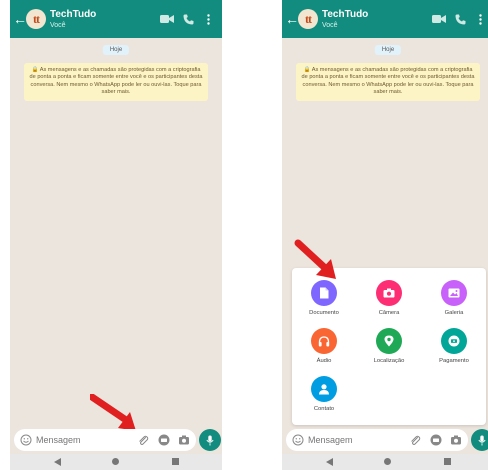 This screenshot has width=488, height=470. I want to click on attach-label: Câmera, so click(389, 313).